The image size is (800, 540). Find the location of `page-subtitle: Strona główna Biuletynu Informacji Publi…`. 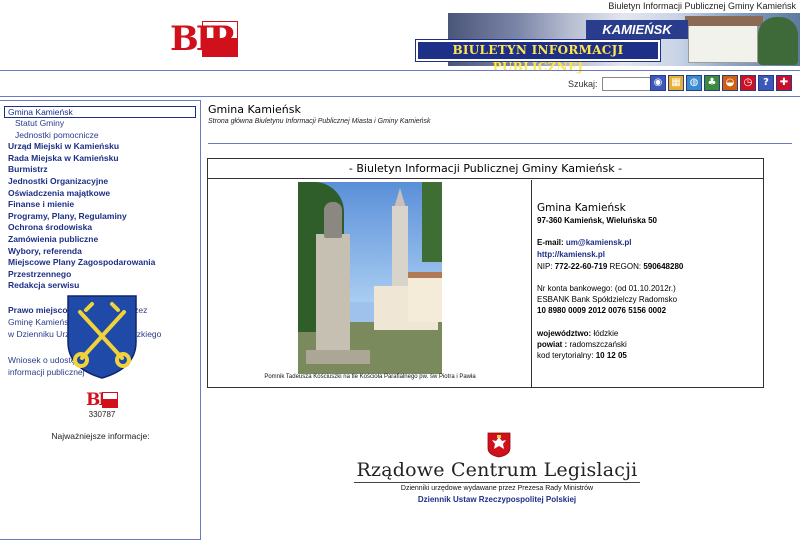

page-subtitle: Strona główna Biuletynu Informacji Publi… is located at coordinates (319, 121).